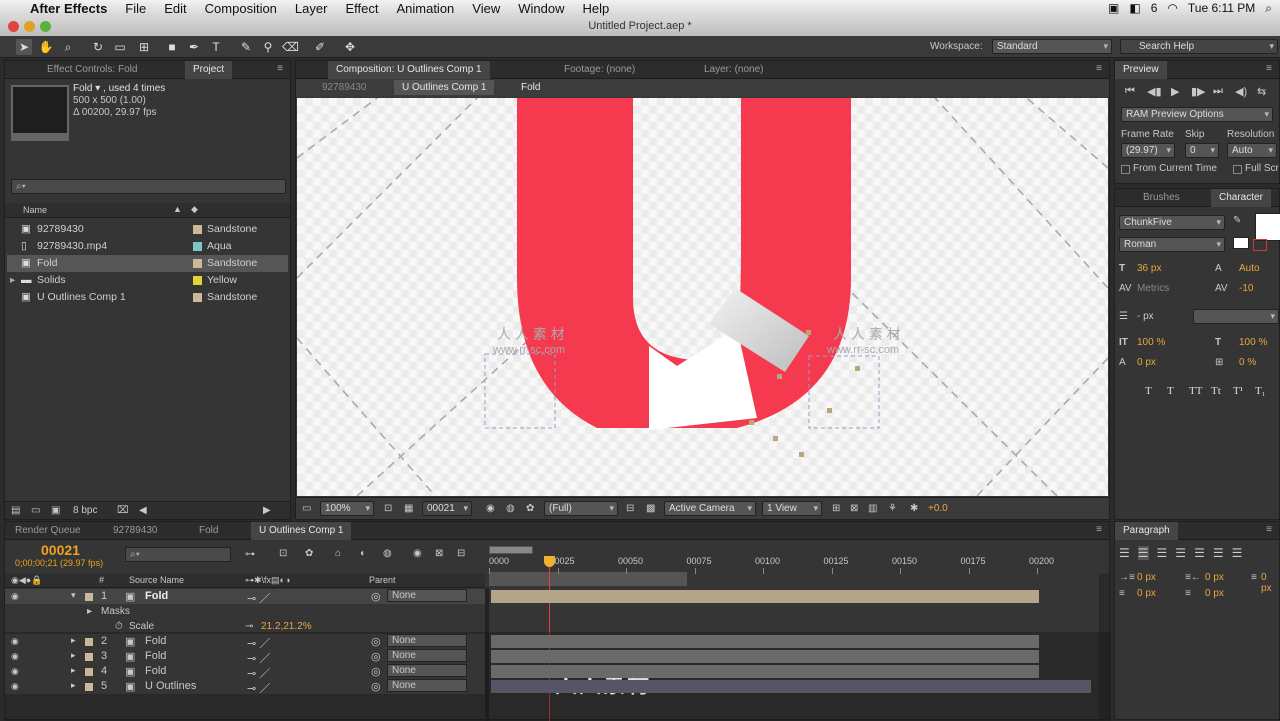 This screenshot has width=1280, height=721. I want to click on scroll-right-icon: ▶, so click(267, 510).